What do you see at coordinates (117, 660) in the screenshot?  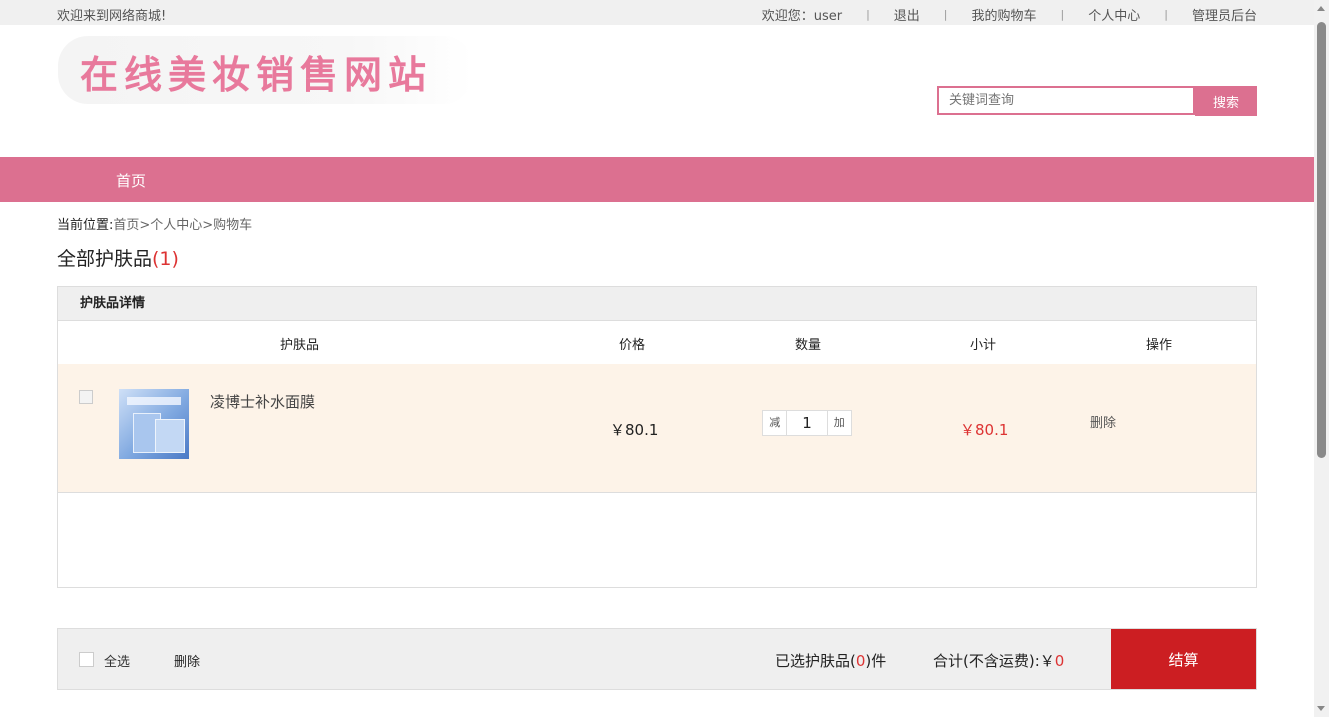 I see `select-all-label: 全选` at bounding box center [117, 660].